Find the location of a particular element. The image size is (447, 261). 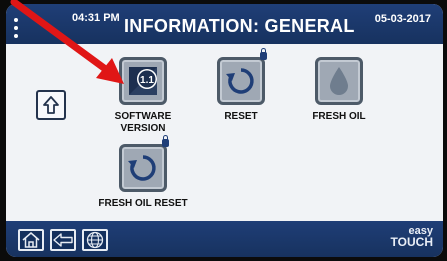

home-icon is located at coordinates (31, 240).